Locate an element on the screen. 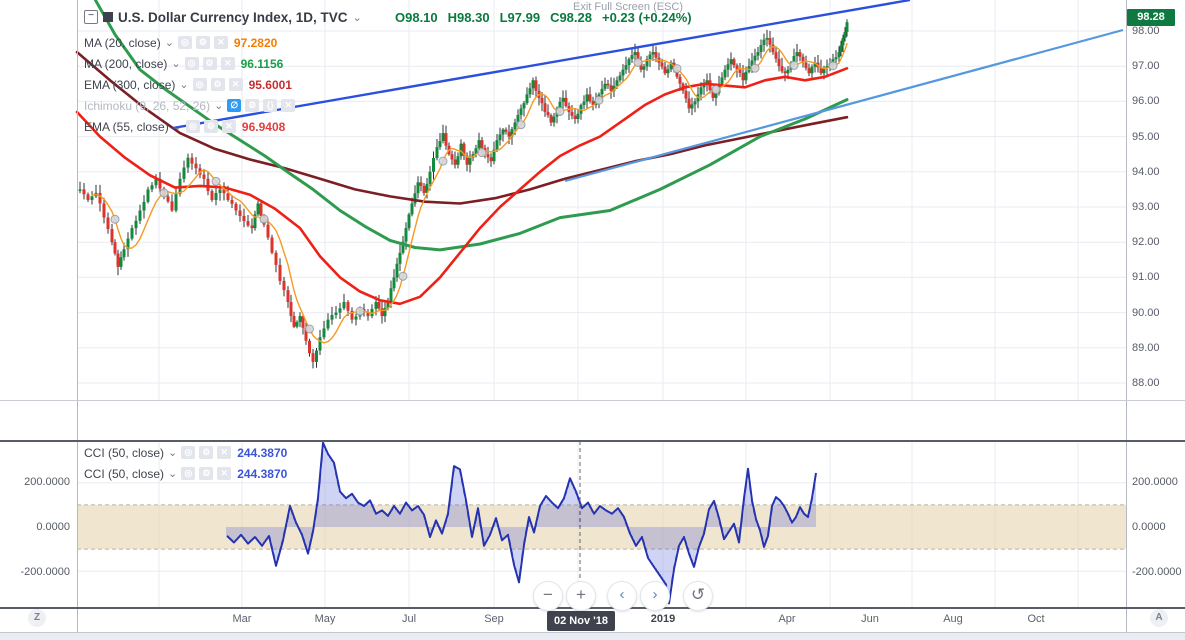 This screenshot has width=1185, height=640. indicator-value: 96.9408 is located at coordinates (263, 126).